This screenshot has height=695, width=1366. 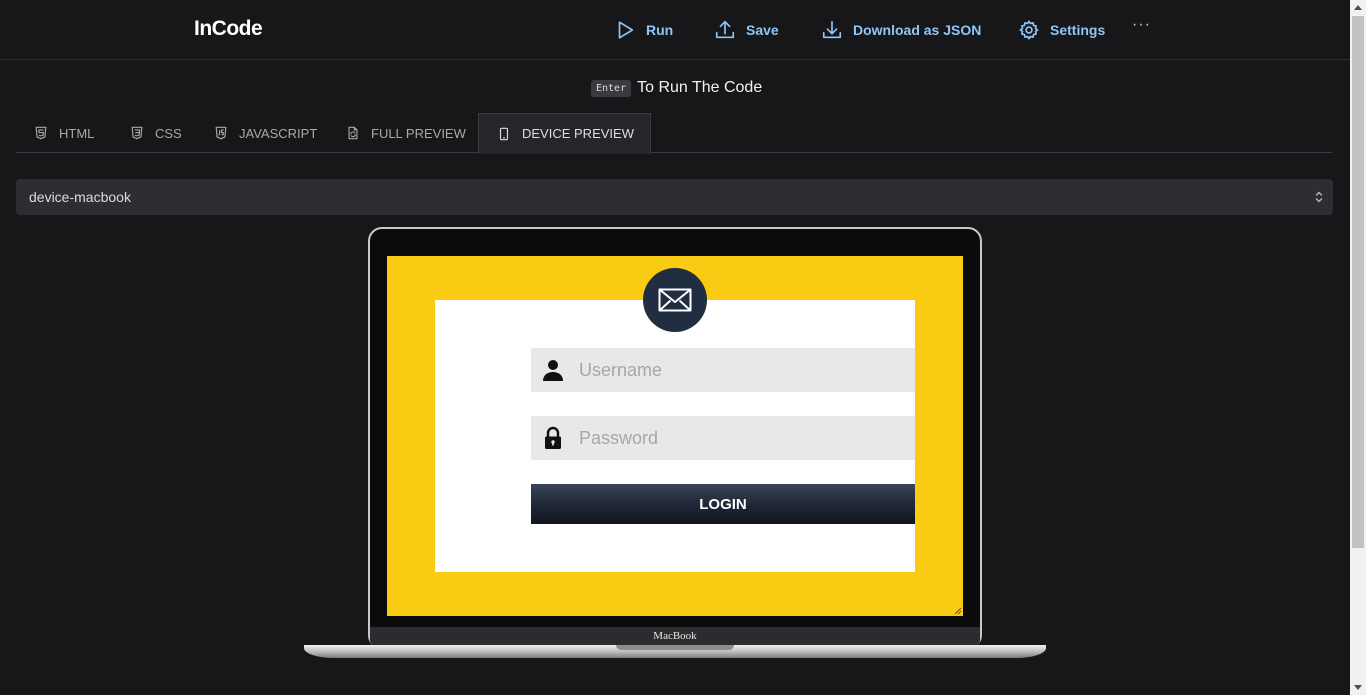 I want to click on tab-html: HTML, so click(x=64, y=133).